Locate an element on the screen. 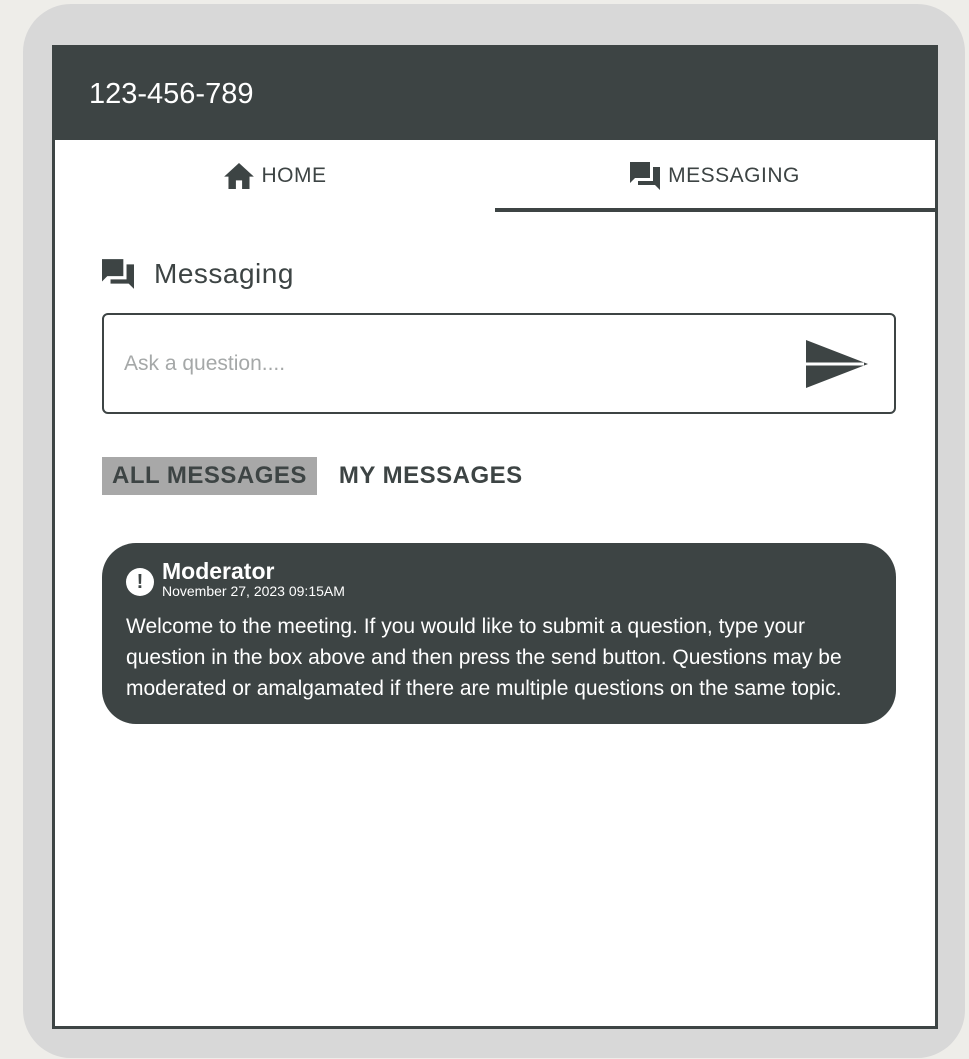 This screenshot has height=1059, width=969. question-input-box is located at coordinates (499, 363).